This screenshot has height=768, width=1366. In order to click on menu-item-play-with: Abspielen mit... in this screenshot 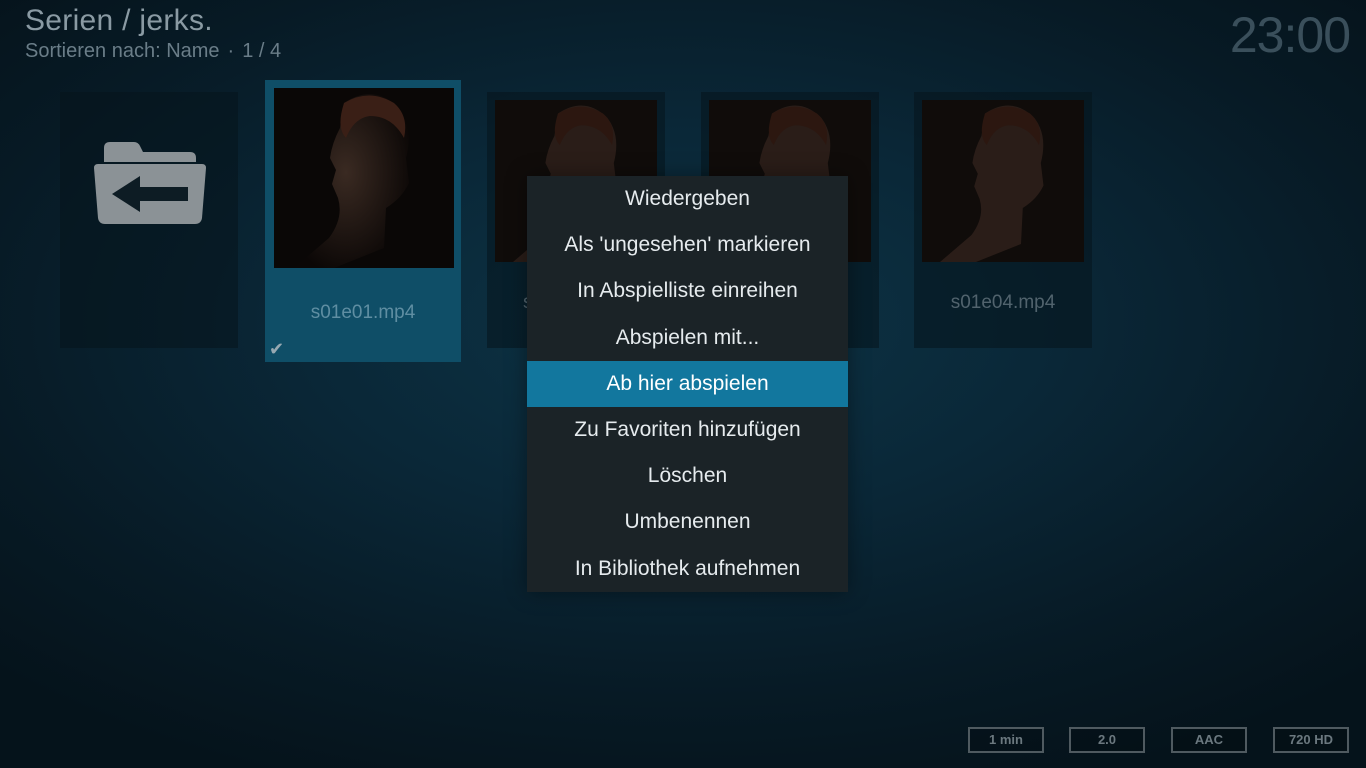, I will do `click(687, 338)`.